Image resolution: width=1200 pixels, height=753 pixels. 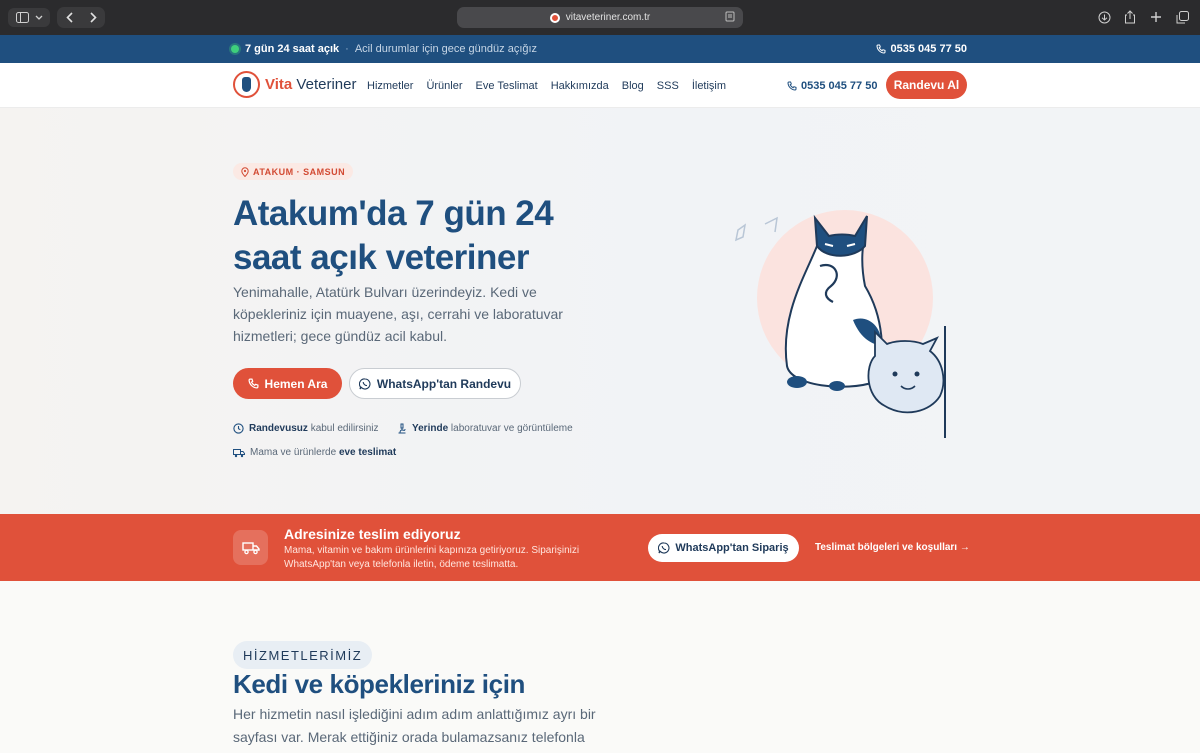 I want to click on topbar-phone-link: 0535 045 77 50, so click(x=921, y=49).